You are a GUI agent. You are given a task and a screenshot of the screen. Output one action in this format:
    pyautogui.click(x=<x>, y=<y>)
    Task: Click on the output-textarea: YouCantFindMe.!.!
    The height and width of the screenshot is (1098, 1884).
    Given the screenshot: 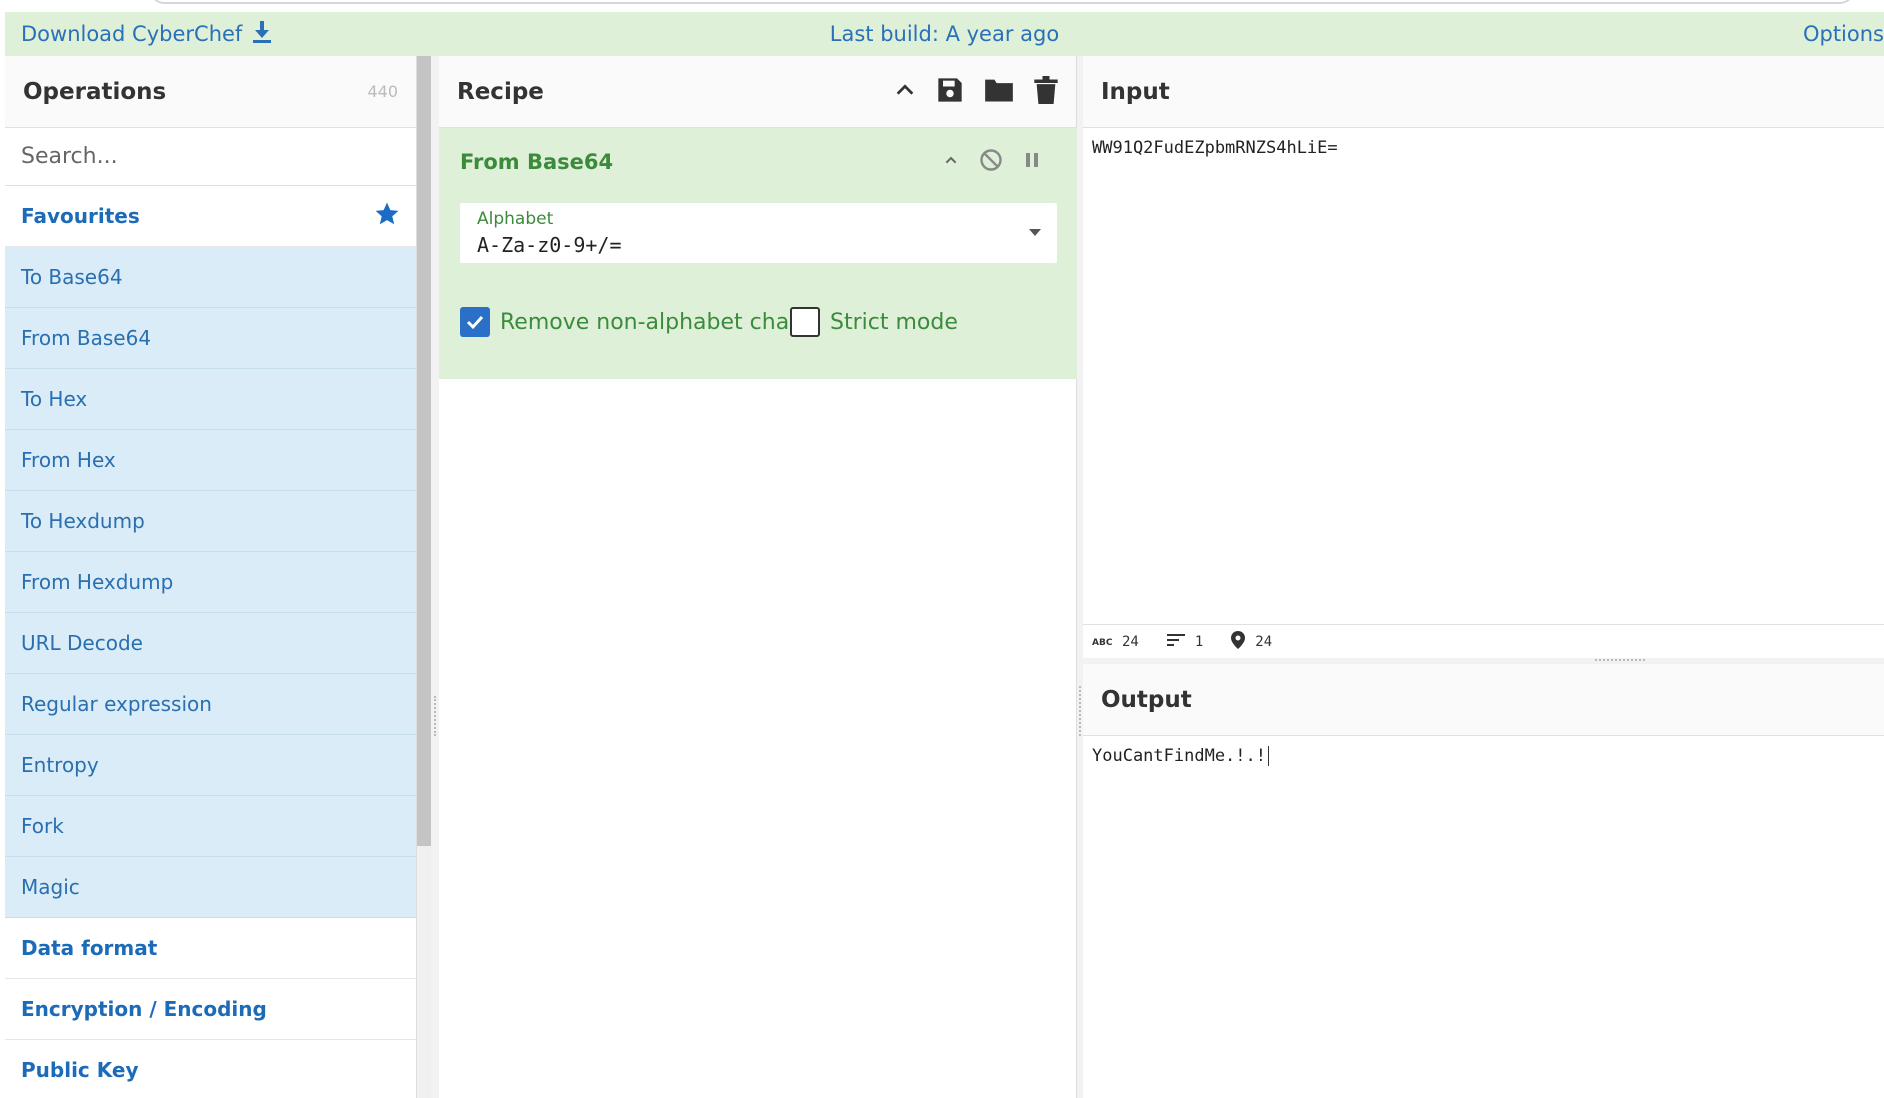 What is the action you would take?
    pyautogui.click(x=1180, y=756)
    